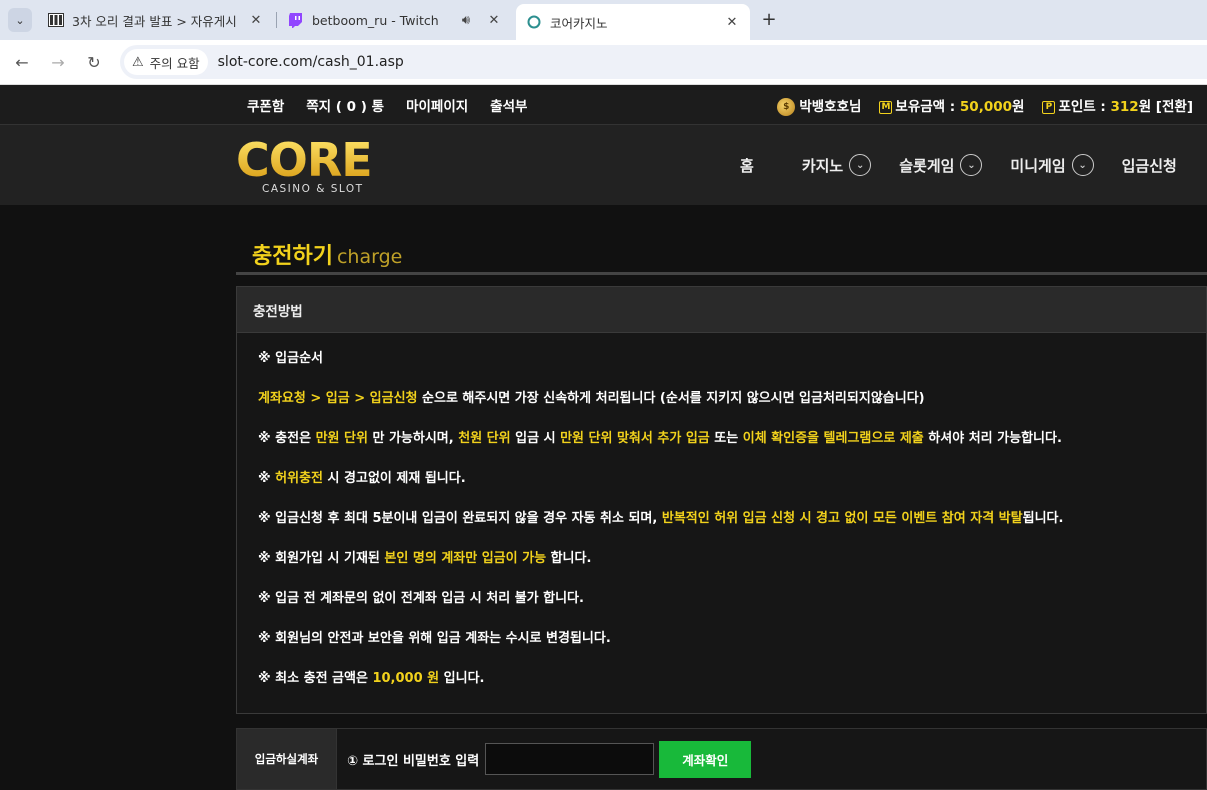 Image resolution: width=1207 pixels, height=790 pixels. What do you see at coordinates (20, 20) in the screenshot?
I see `tab-search-chevron-icon: ⌄` at bounding box center [20, 20].